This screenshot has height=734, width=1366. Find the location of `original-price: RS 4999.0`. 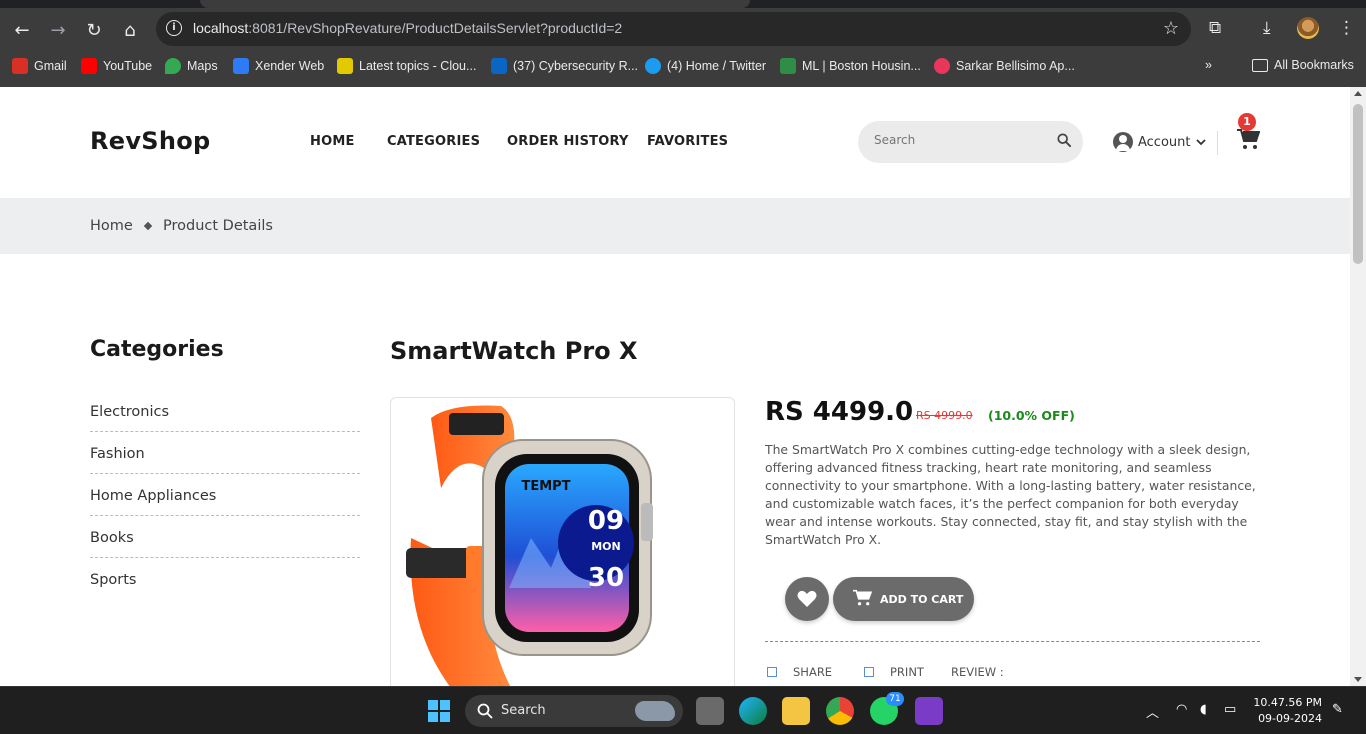

original-price: RS 4999.0 is located at coordinates (944, 415).